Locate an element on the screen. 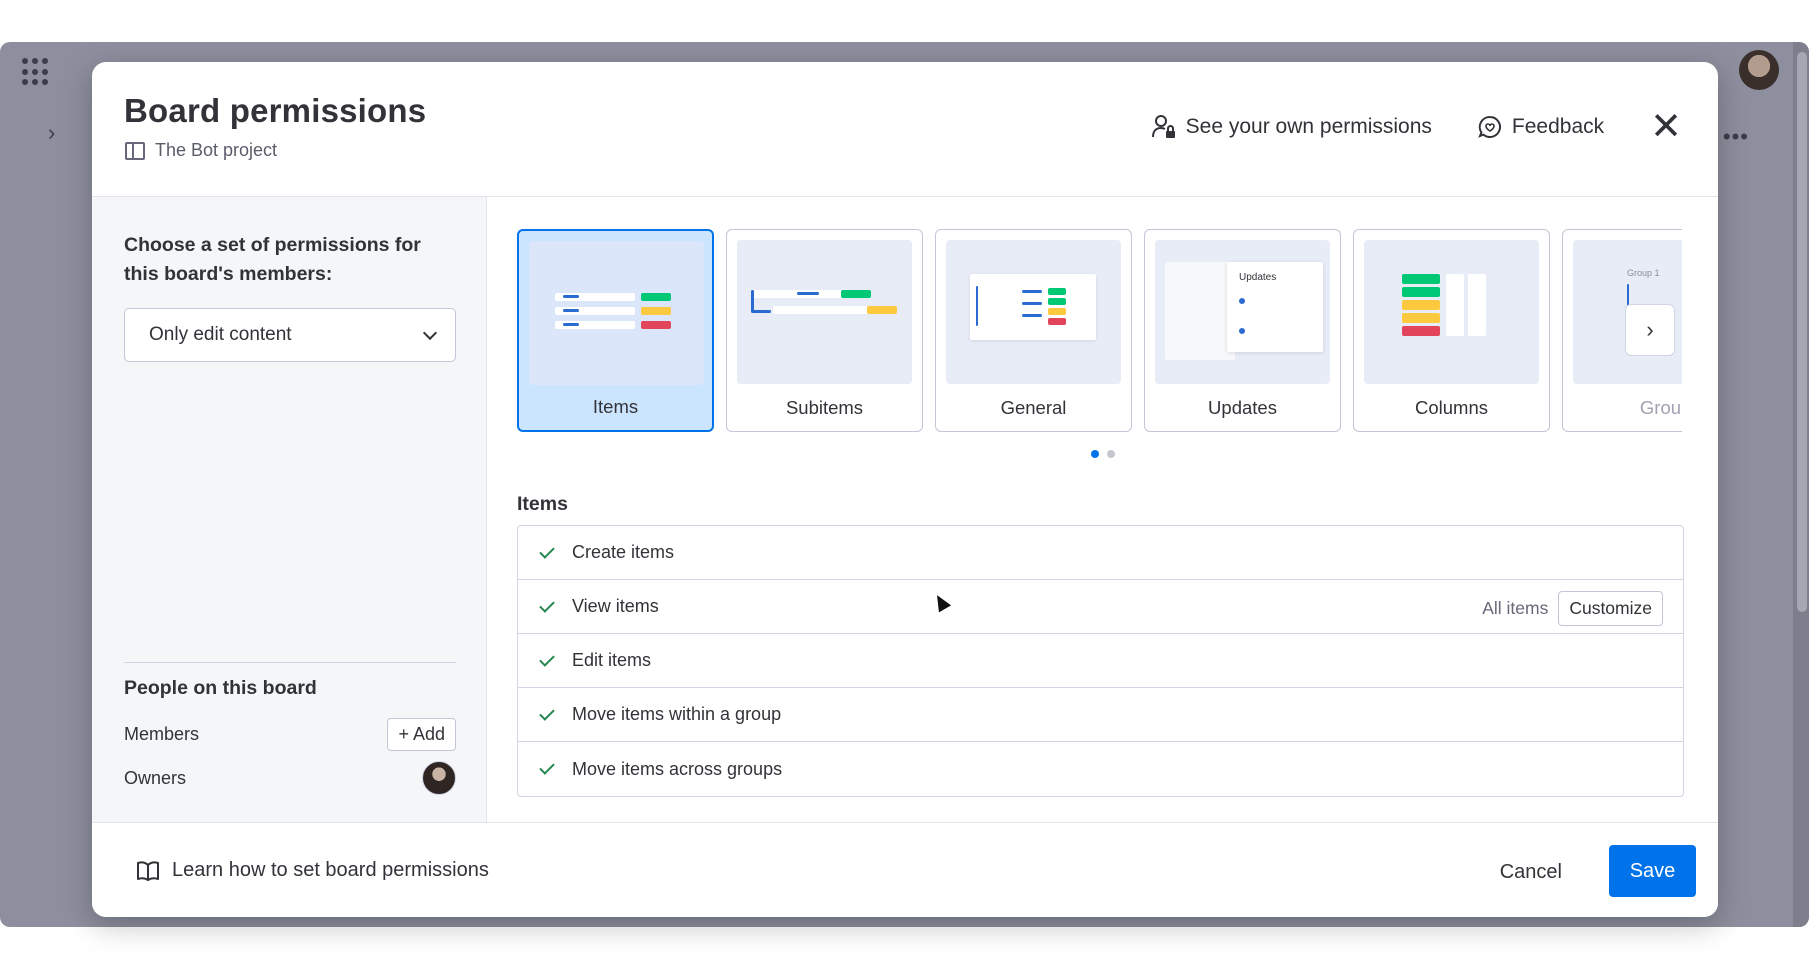 Image resolution: width=1809 pixels, height=970 pixels. more-options-icon: ••• is located at coordinates (1736, 137).